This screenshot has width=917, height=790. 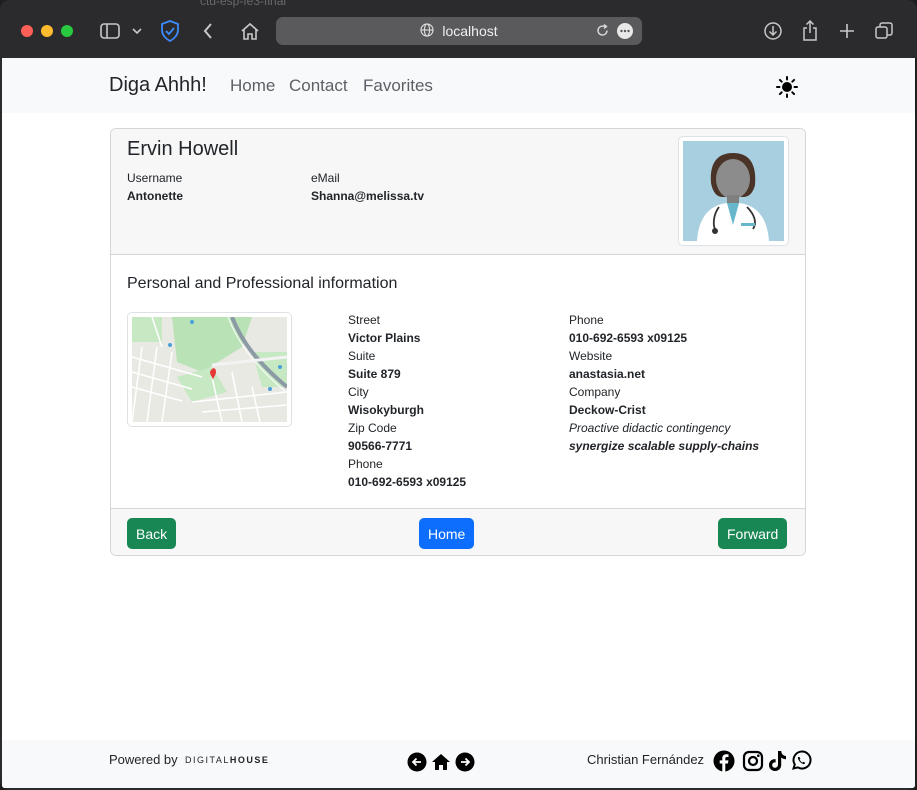 I want to click on sidebar-toggle-icon, so click(x=110, y=31).